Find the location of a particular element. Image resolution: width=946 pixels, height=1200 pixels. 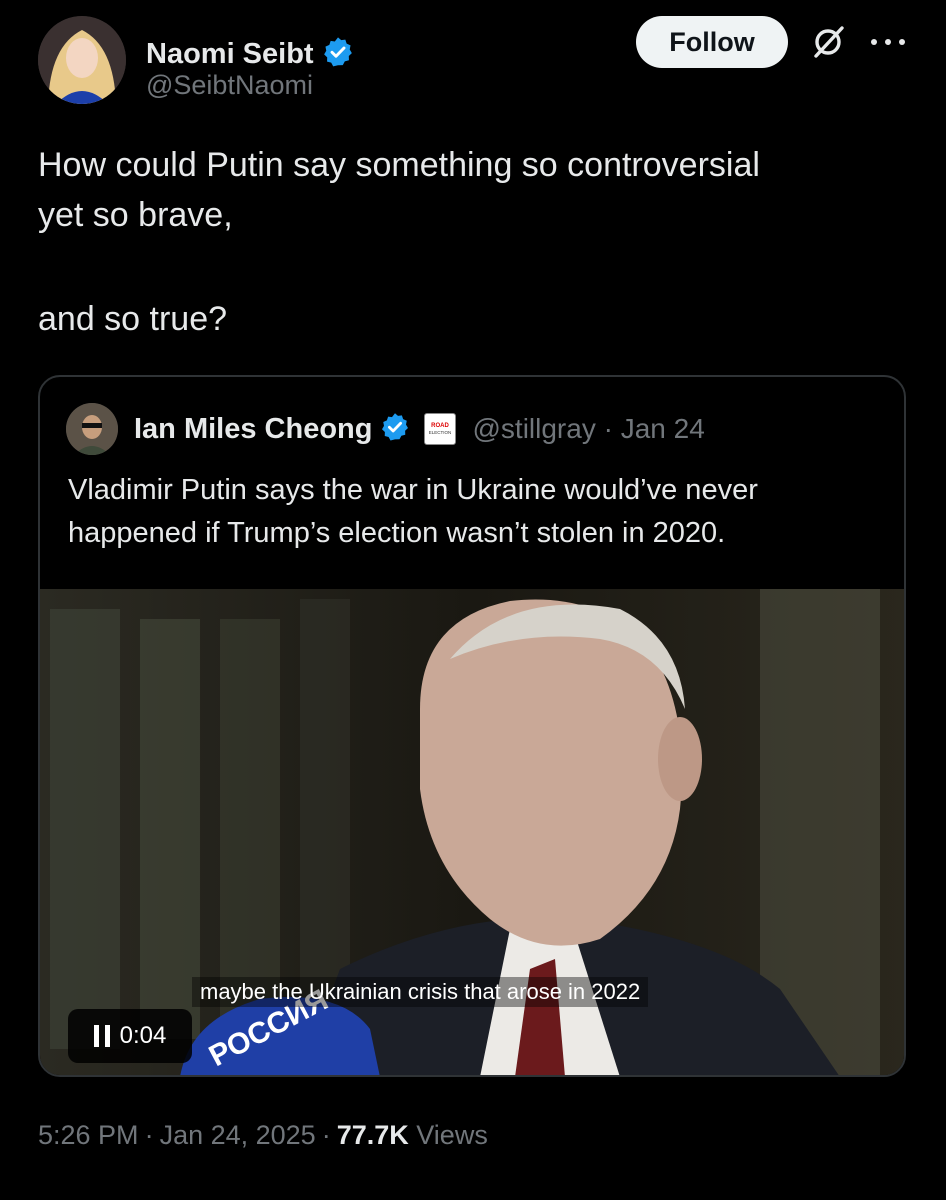

author-name: Naomi Seibt is located at coordinates (230, 54).